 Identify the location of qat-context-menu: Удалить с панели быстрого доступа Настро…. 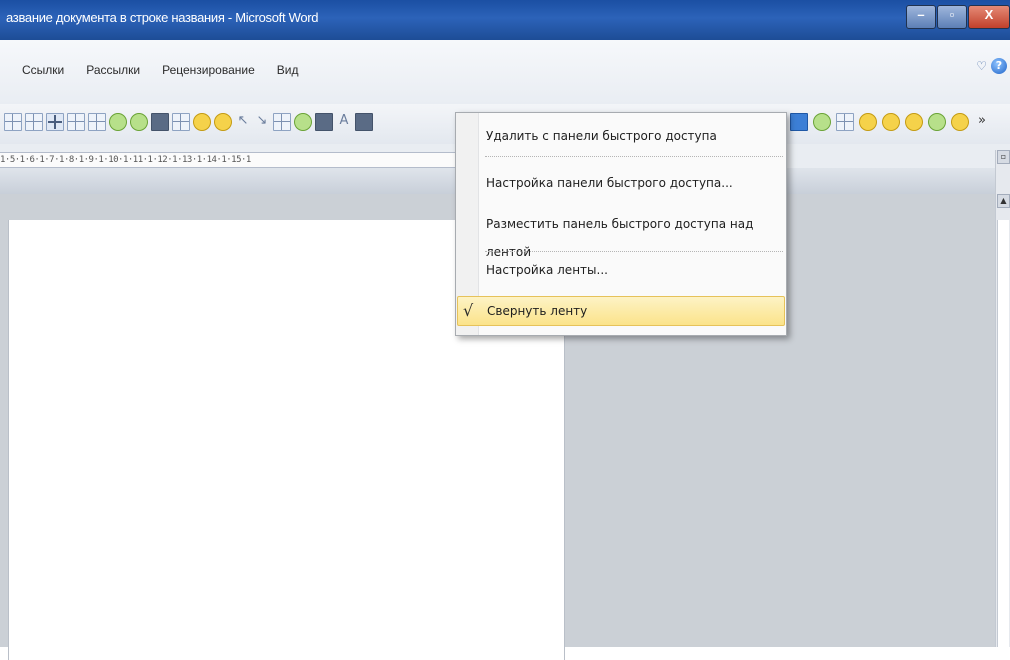
(621, 224).